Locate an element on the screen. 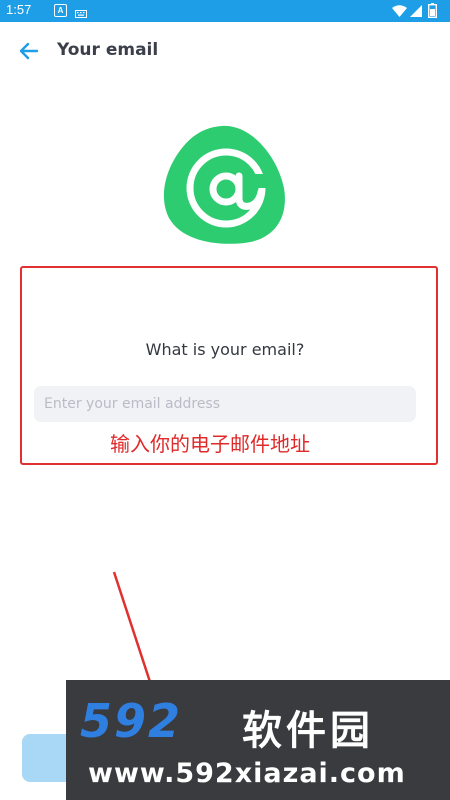 Image resolution: width=450 pixels, height=800 pixels. battery-icon is located at coordinates (432, 12).